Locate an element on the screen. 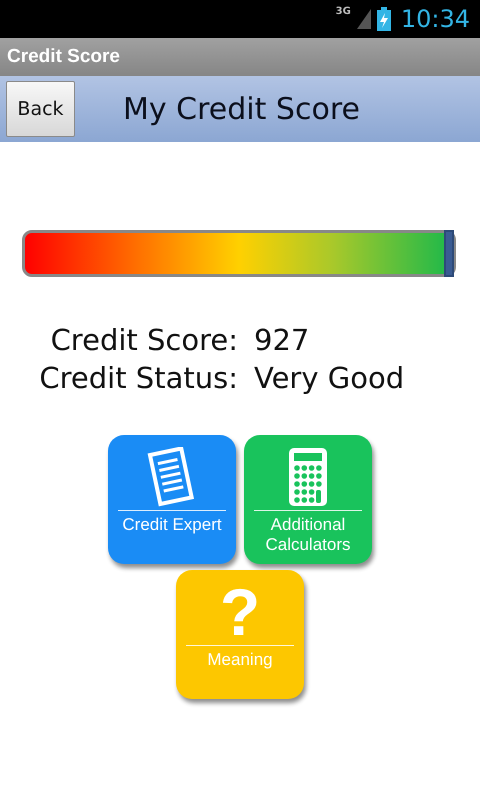 The image size is (480, 800). detail-label: Credit Score: is located at coordinates (144, 340).